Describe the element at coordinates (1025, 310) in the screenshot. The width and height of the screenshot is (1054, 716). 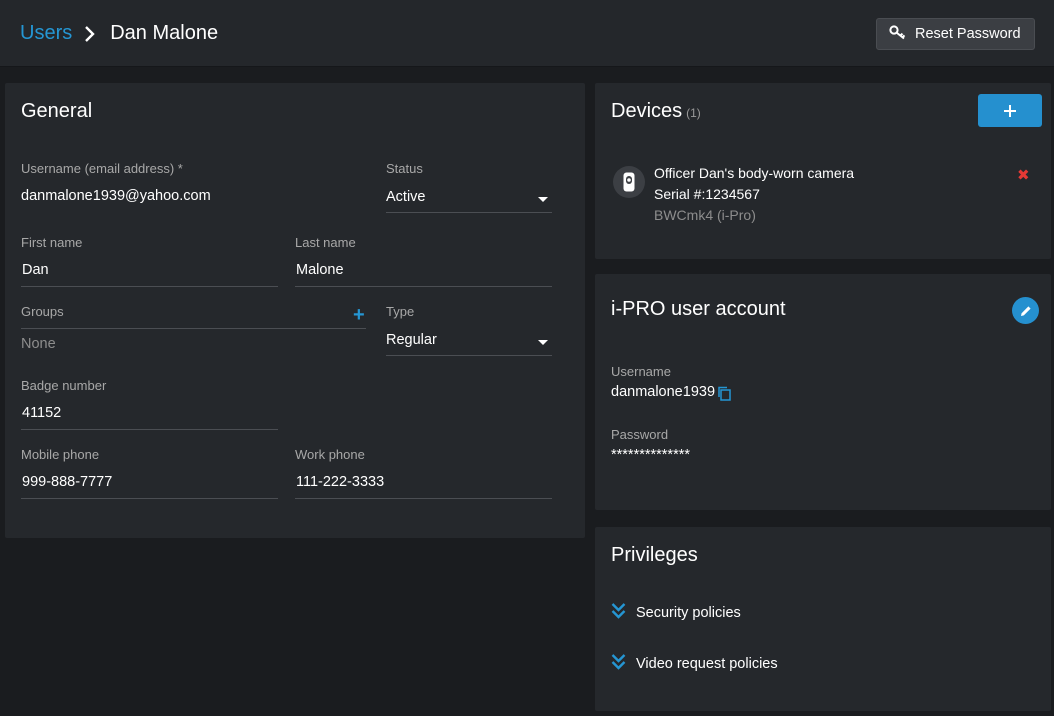
I see `edit-icon` at that location.